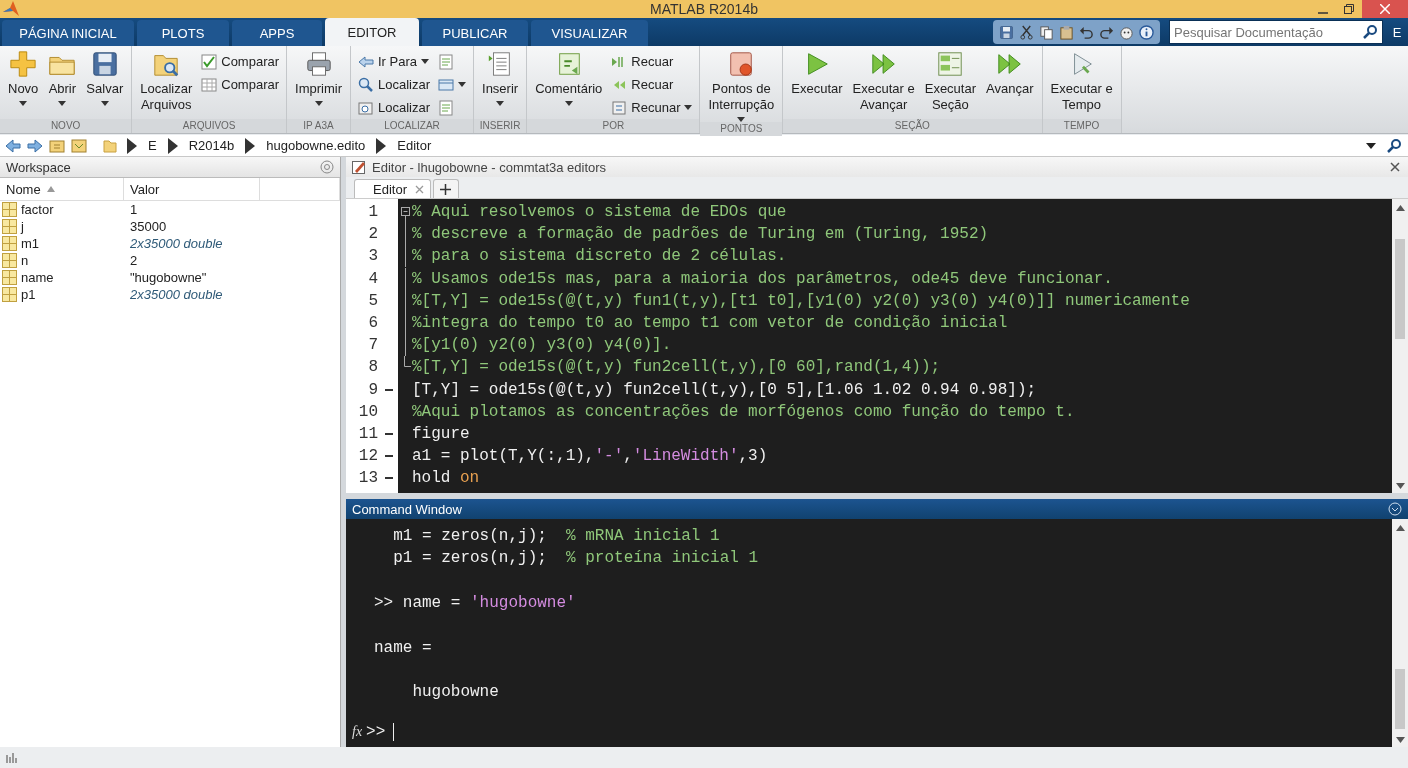  I want to click on code-line: [T,Y] = ode15s(@(t,y) fun2cell(t,y),[0 5],[1.06 1.02 0.94 0.98]);, so click(724, 389).